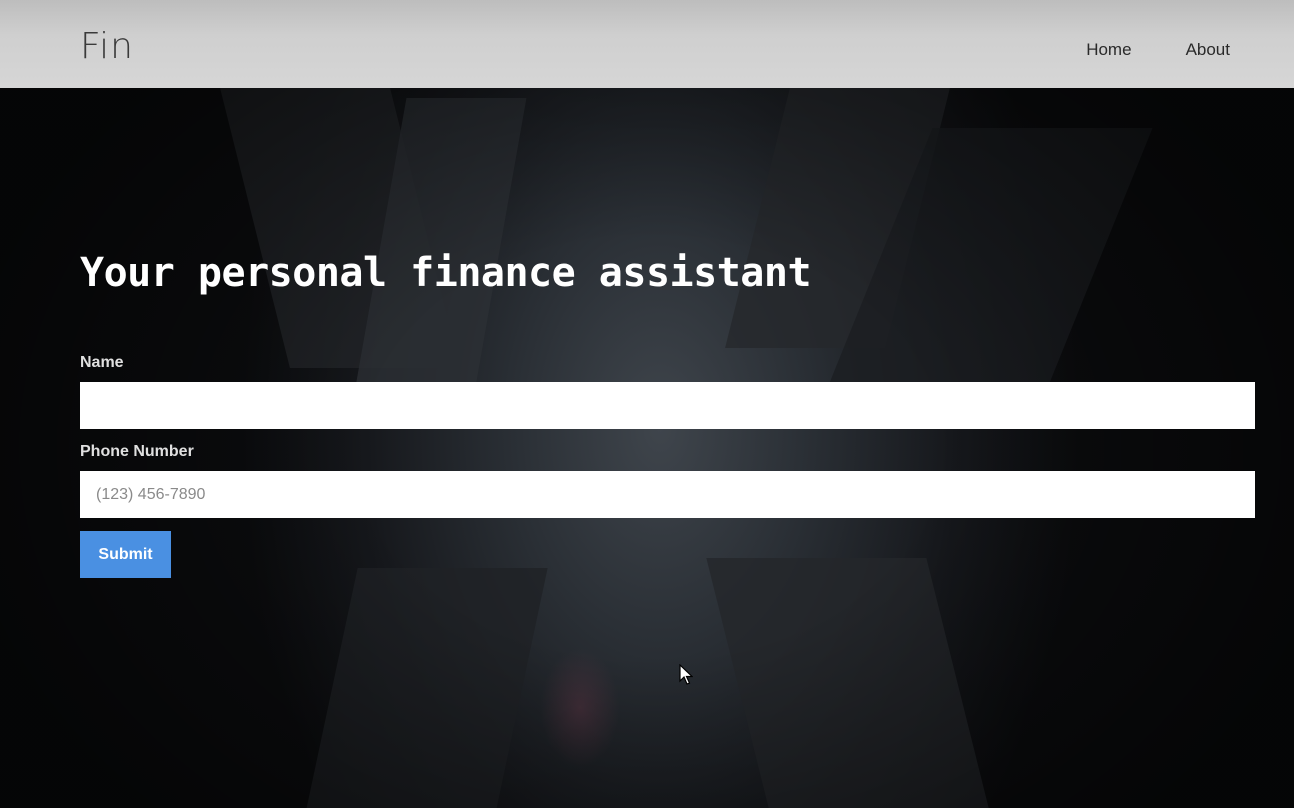 The image size is (1294, 808). Describe the element at coordinates (667, 405) in the screenshot. I see `name-input` at that location.